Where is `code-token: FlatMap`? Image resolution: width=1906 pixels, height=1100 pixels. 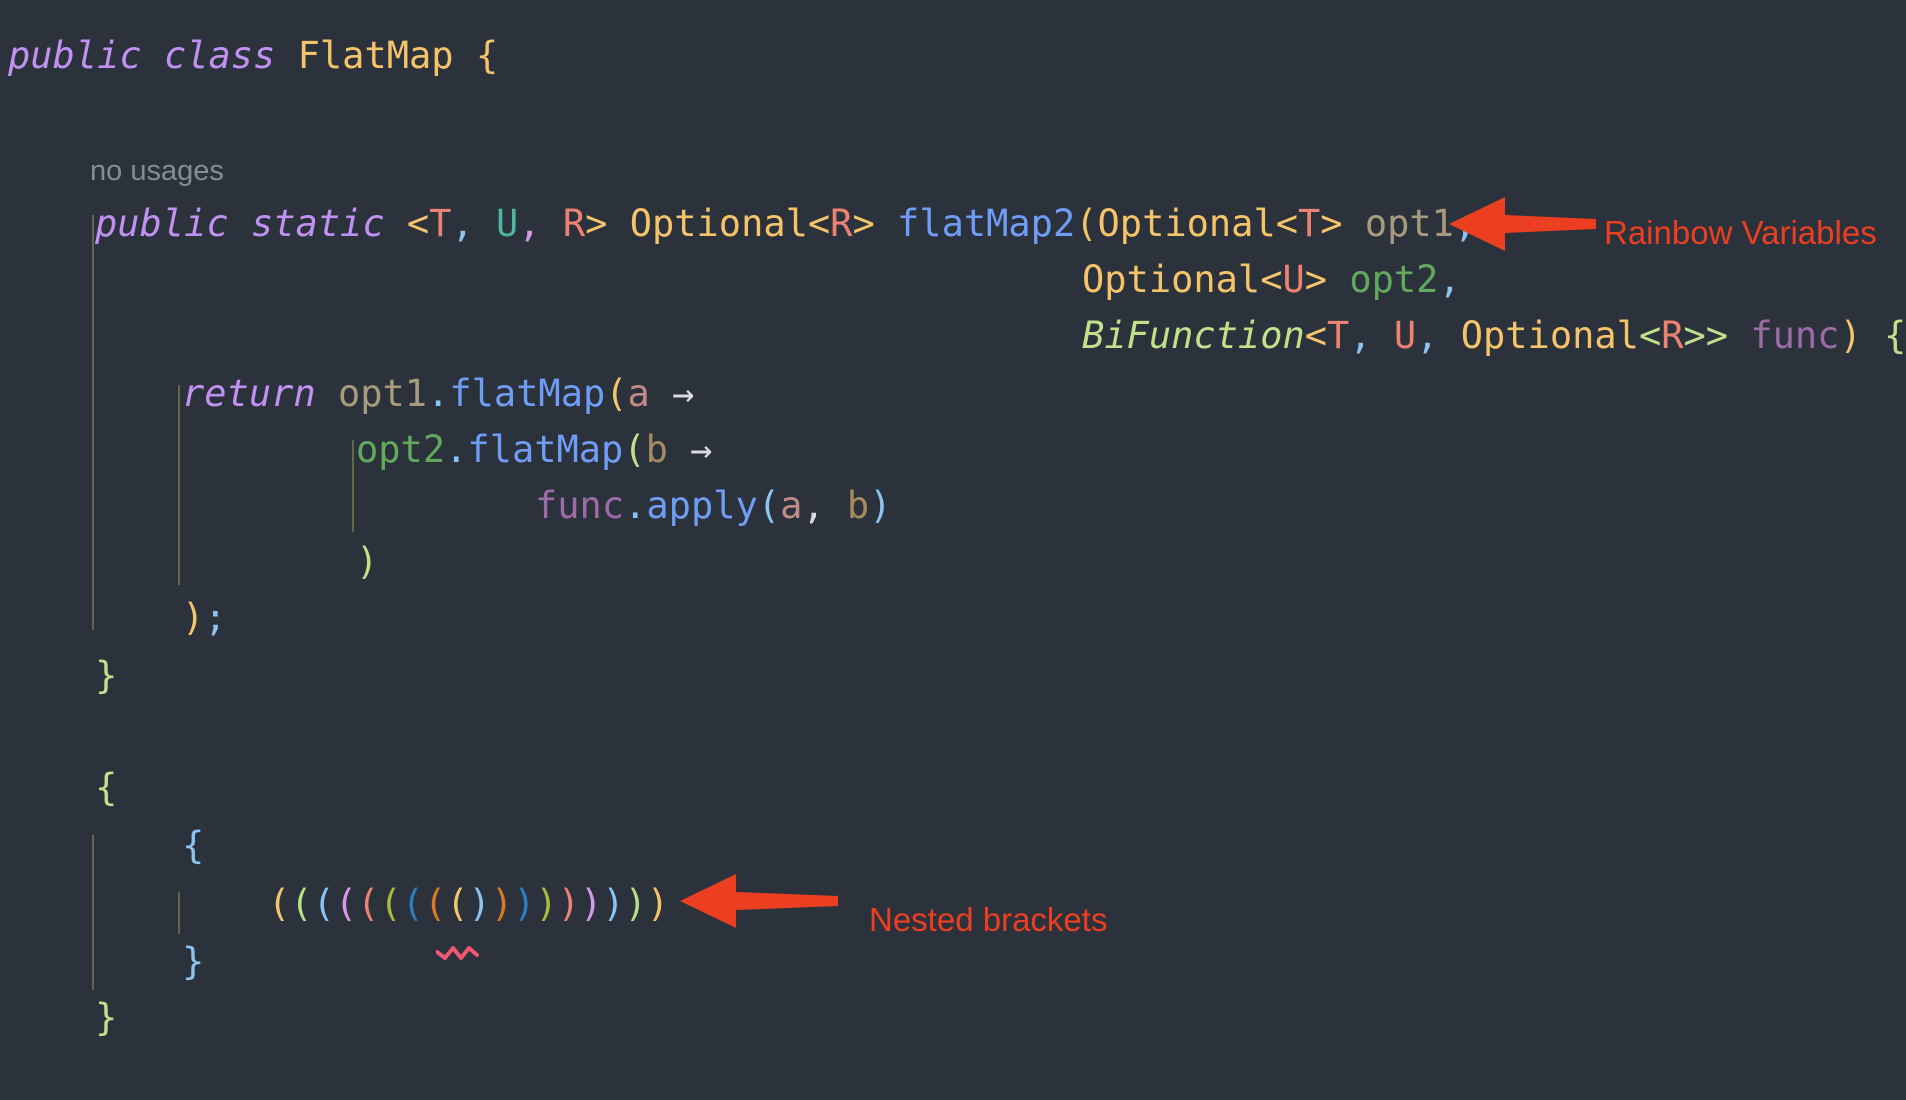
code-token: FlatMap is located at coordinates (386, 55).